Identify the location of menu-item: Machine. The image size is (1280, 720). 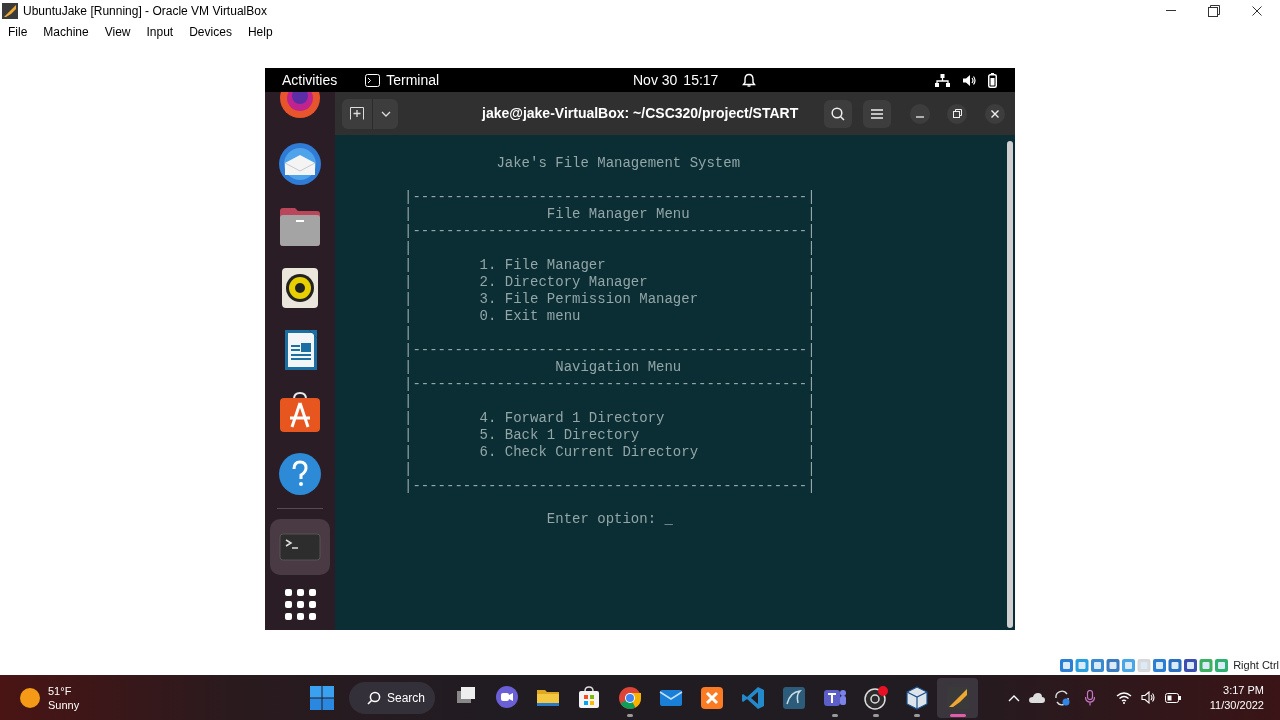
(66, 31).